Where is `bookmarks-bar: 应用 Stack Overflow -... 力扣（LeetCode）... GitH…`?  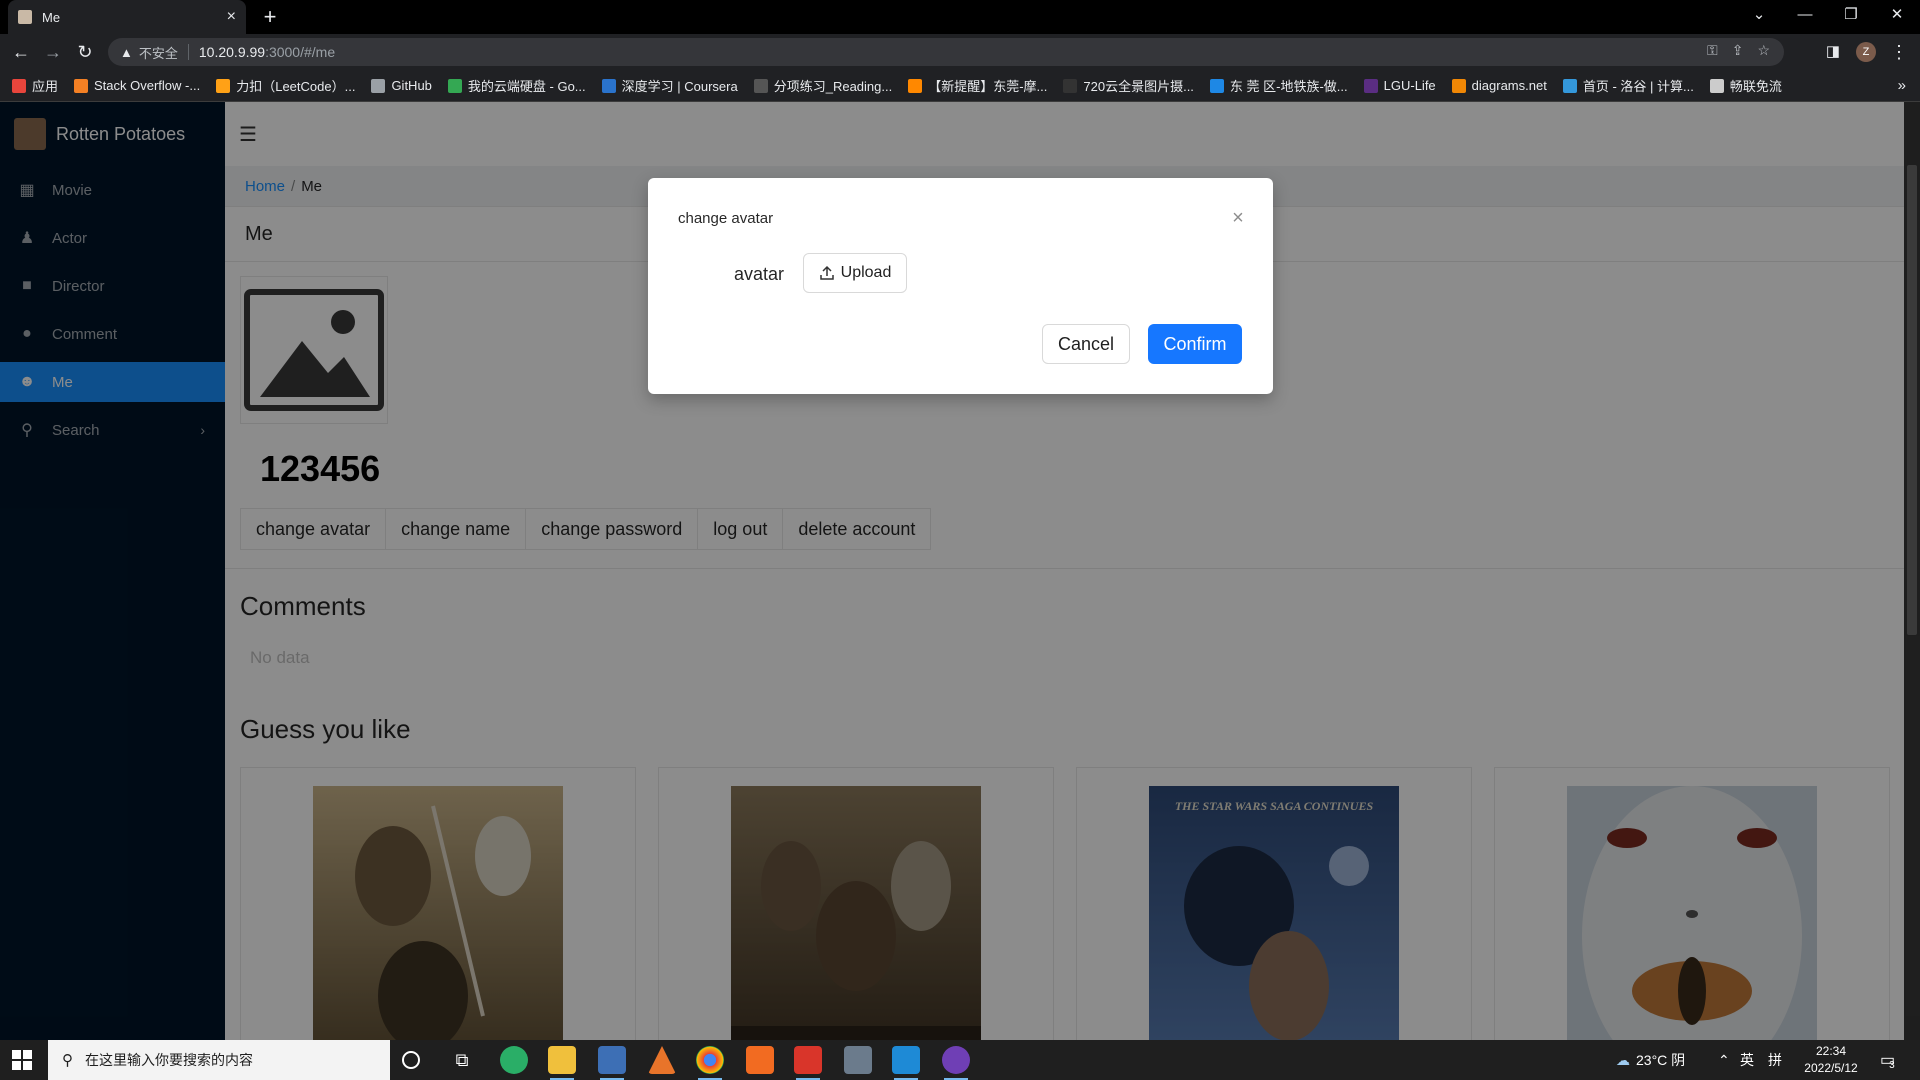 bookmarks-bar: 应用 Stack Overflow -... 力扣（LeetCode）... GitH… is located at coordinates (960, 86).